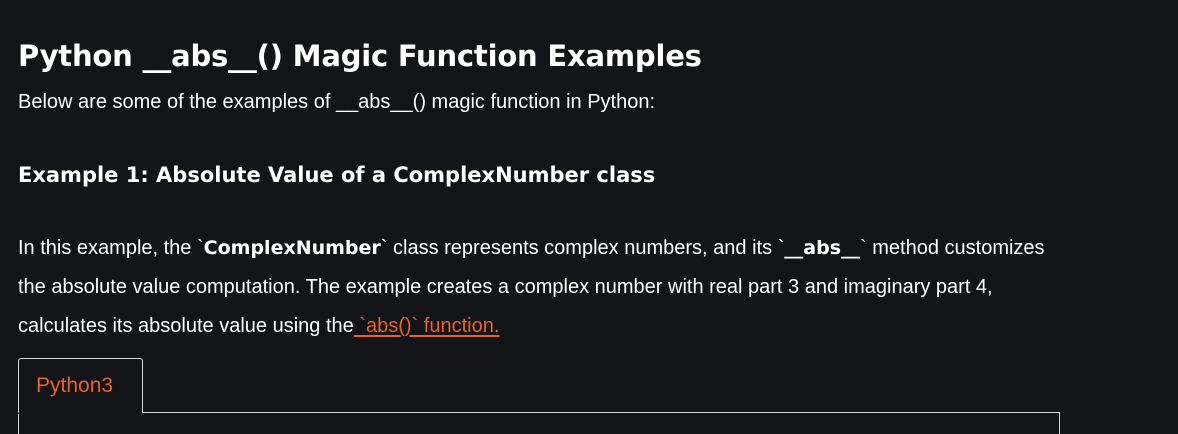 This screenshot has width=1178, height=434. Describe the element at coordinates (360, 56) in the screenshot. I see `page-title: Python __abs__() Magic Function Examples` at that location.